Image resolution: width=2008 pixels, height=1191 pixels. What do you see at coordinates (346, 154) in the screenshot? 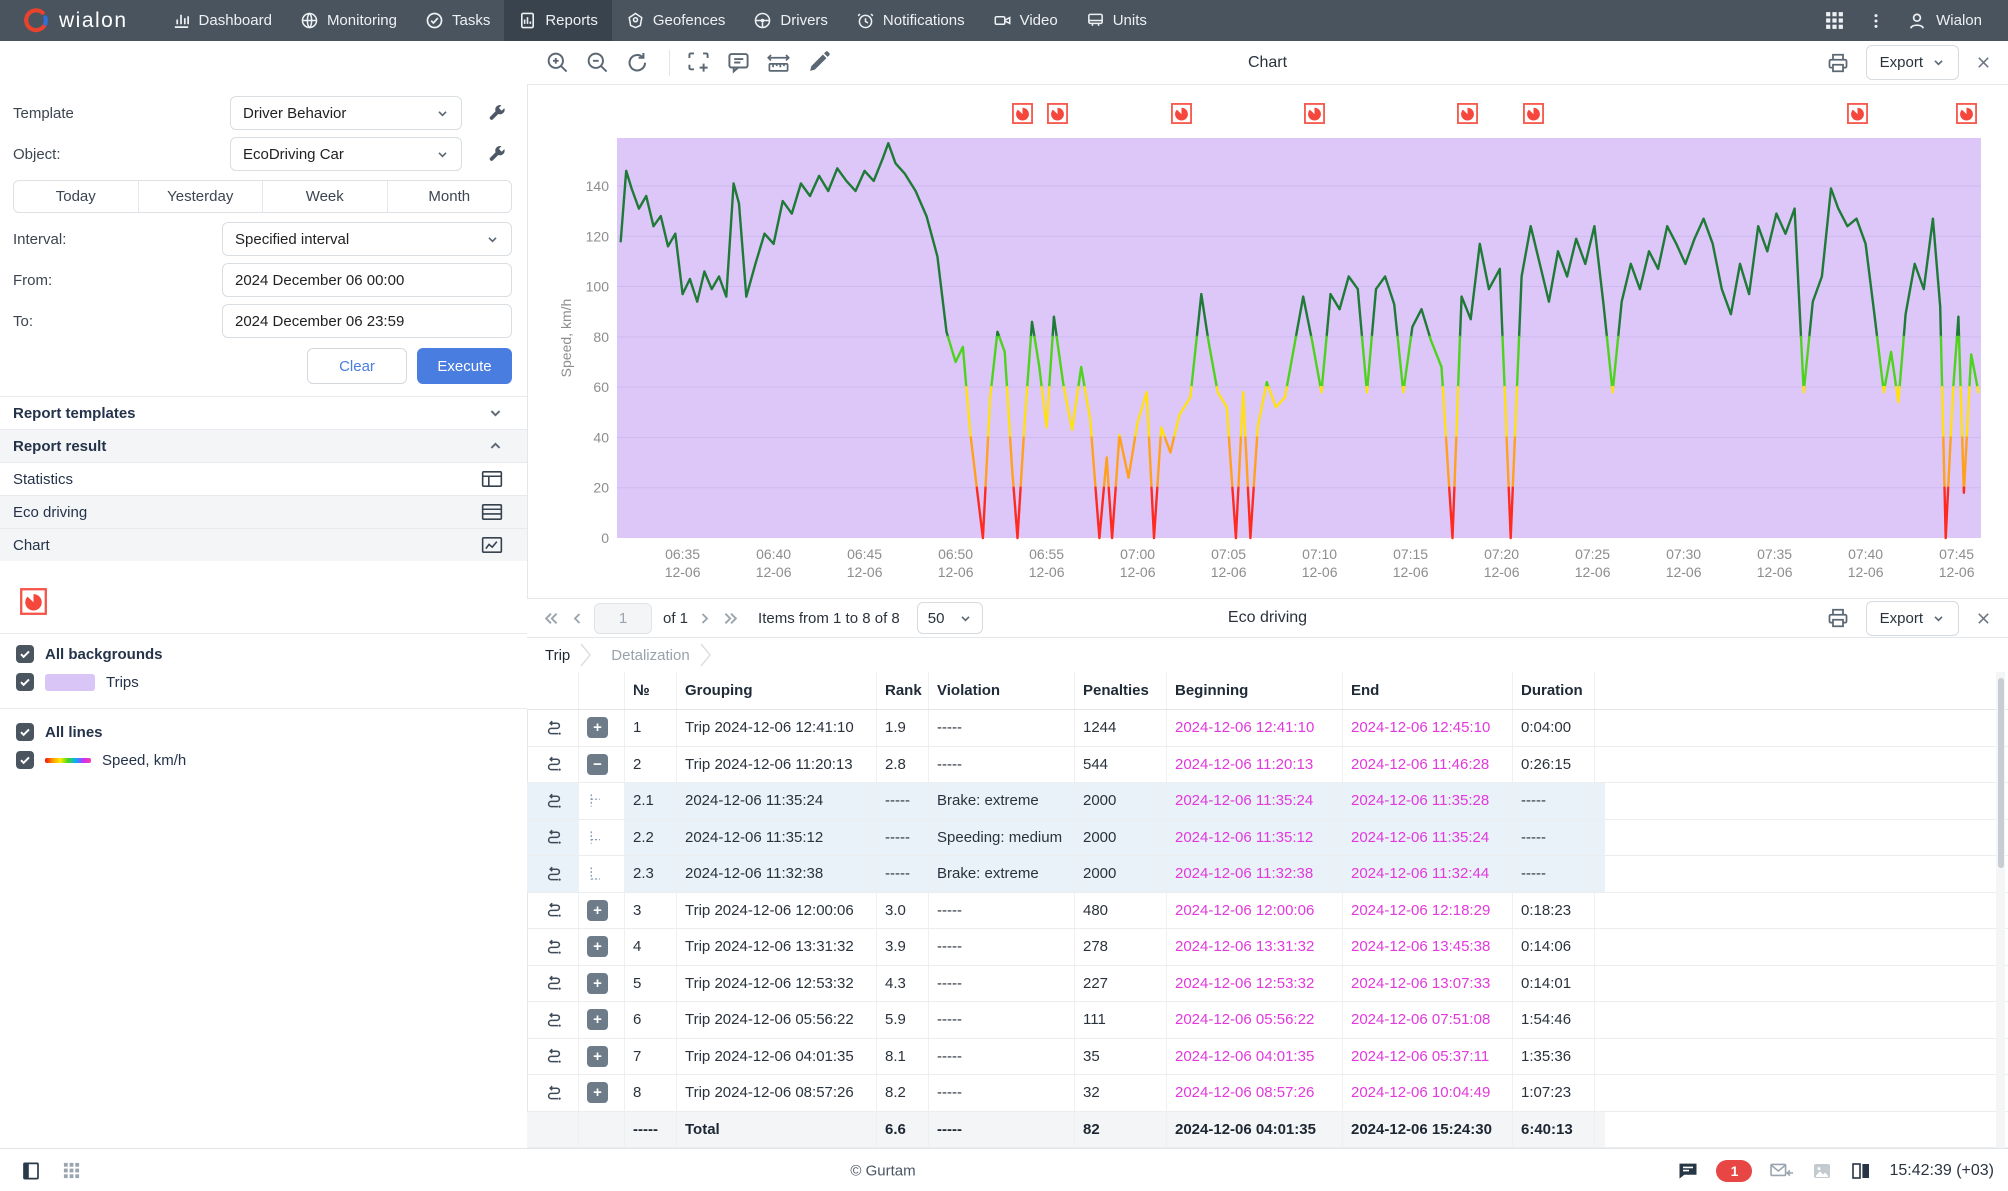
I see `object-select: EcoDriving Car` at bounding box center [346, 154].